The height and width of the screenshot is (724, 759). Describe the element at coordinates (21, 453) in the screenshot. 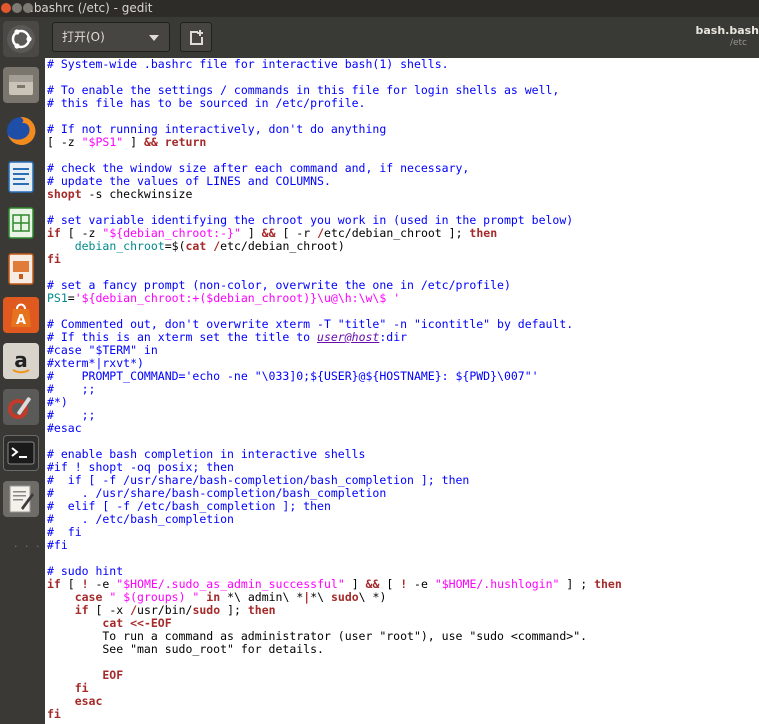

I see `terminal-icon` at that location.